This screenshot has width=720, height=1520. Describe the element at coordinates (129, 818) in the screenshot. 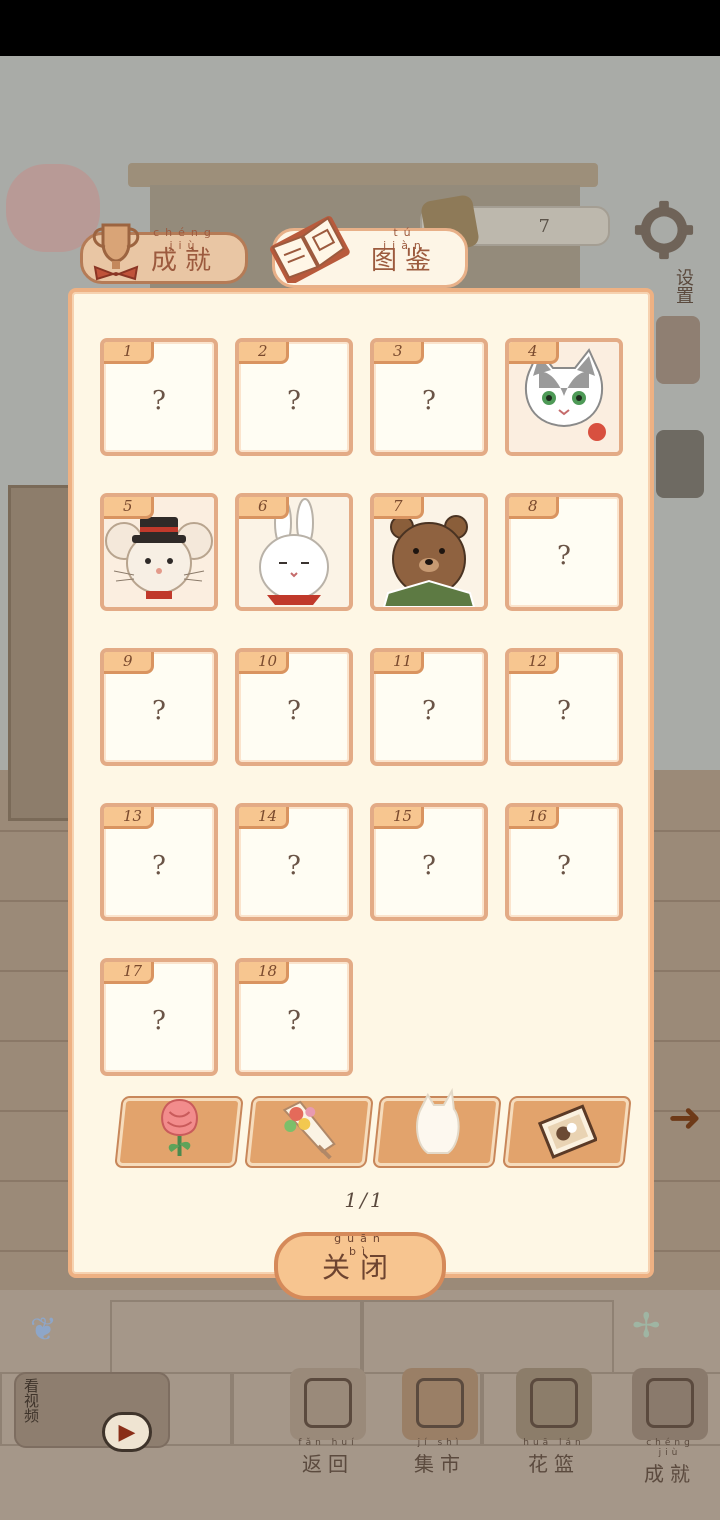

I see `card-number: 13` at that location.